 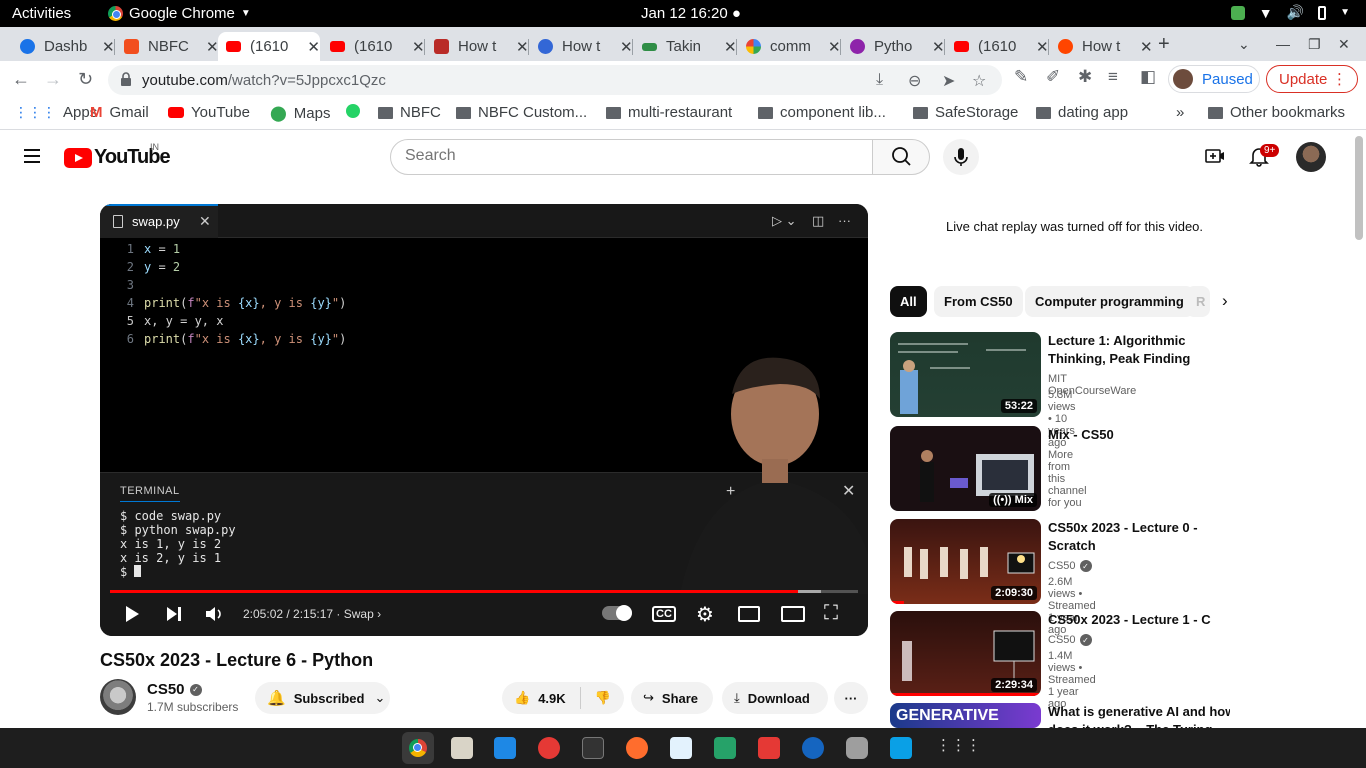 I want to click on side-panel-icon: ◧, so click(x=1148, y=77).